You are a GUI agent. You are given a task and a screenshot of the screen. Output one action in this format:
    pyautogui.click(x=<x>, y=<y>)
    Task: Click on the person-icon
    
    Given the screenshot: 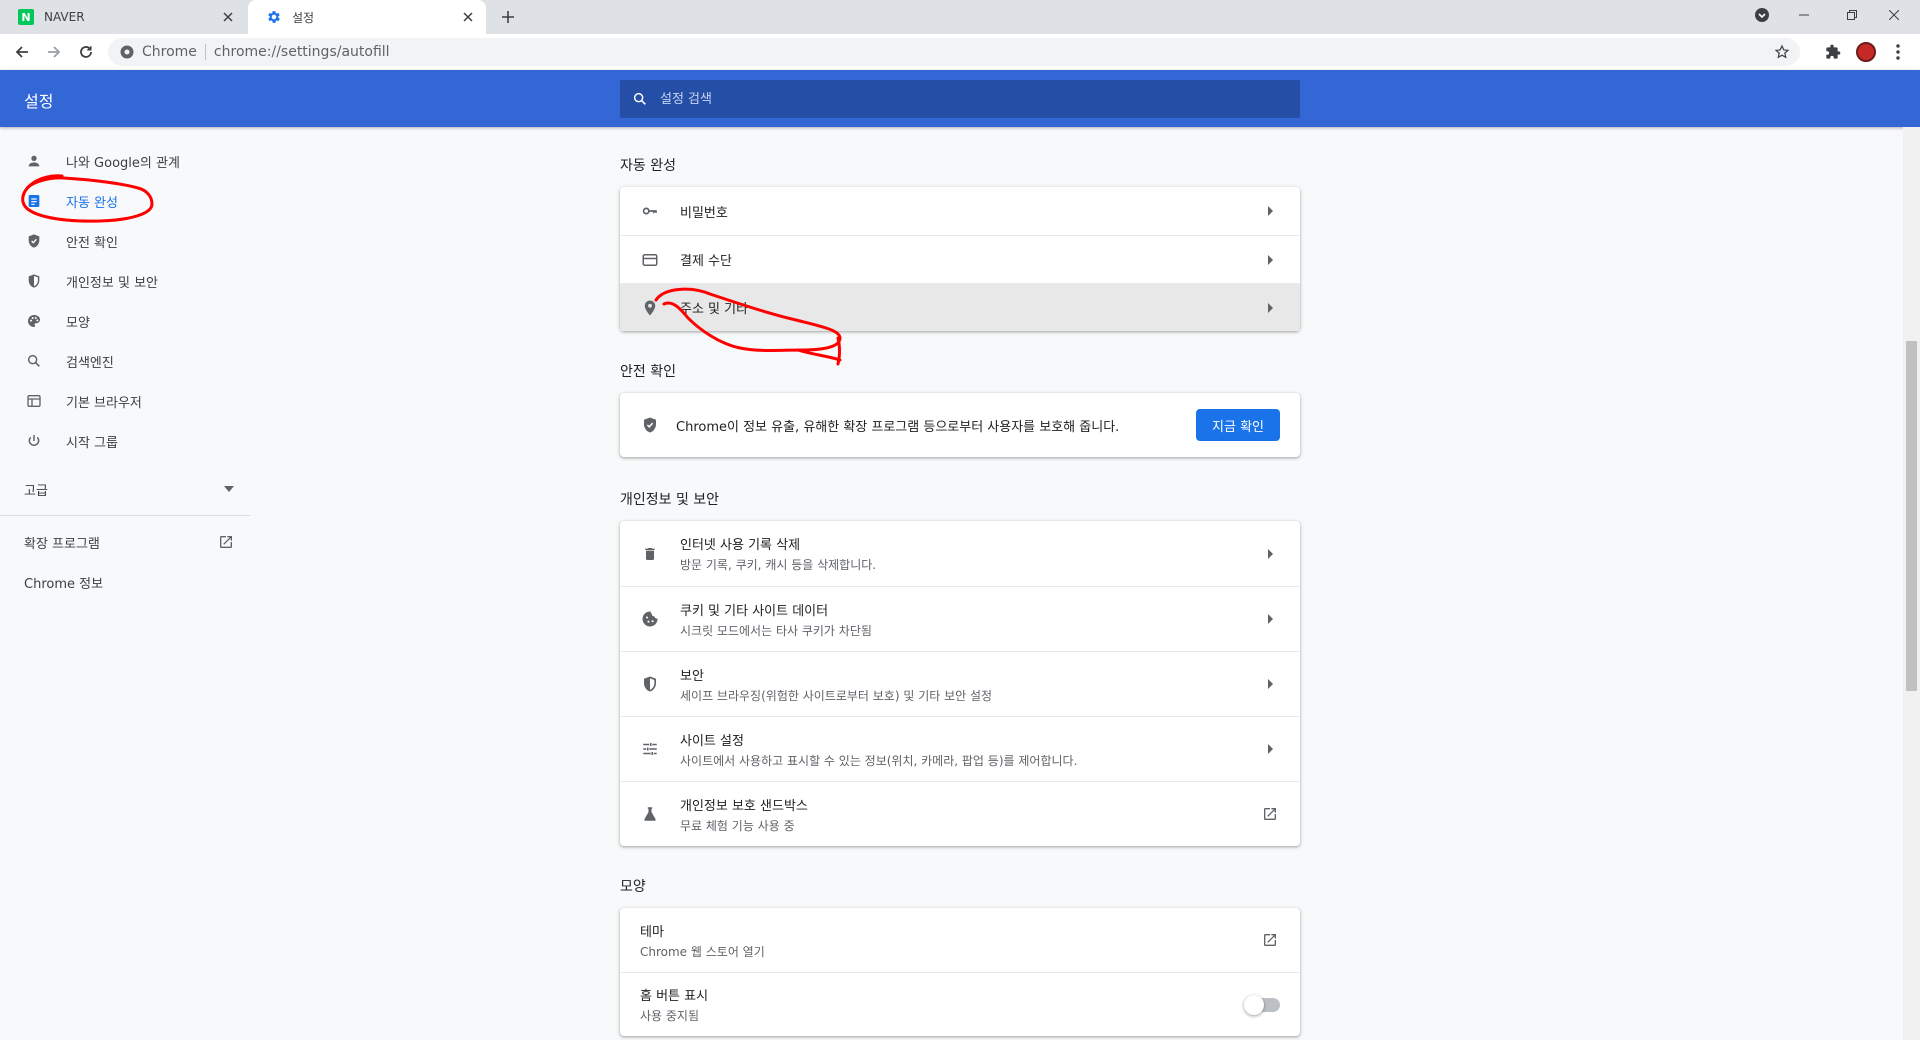 What is the action you would take?
    pyautogui.click(x=34, y=161)
    